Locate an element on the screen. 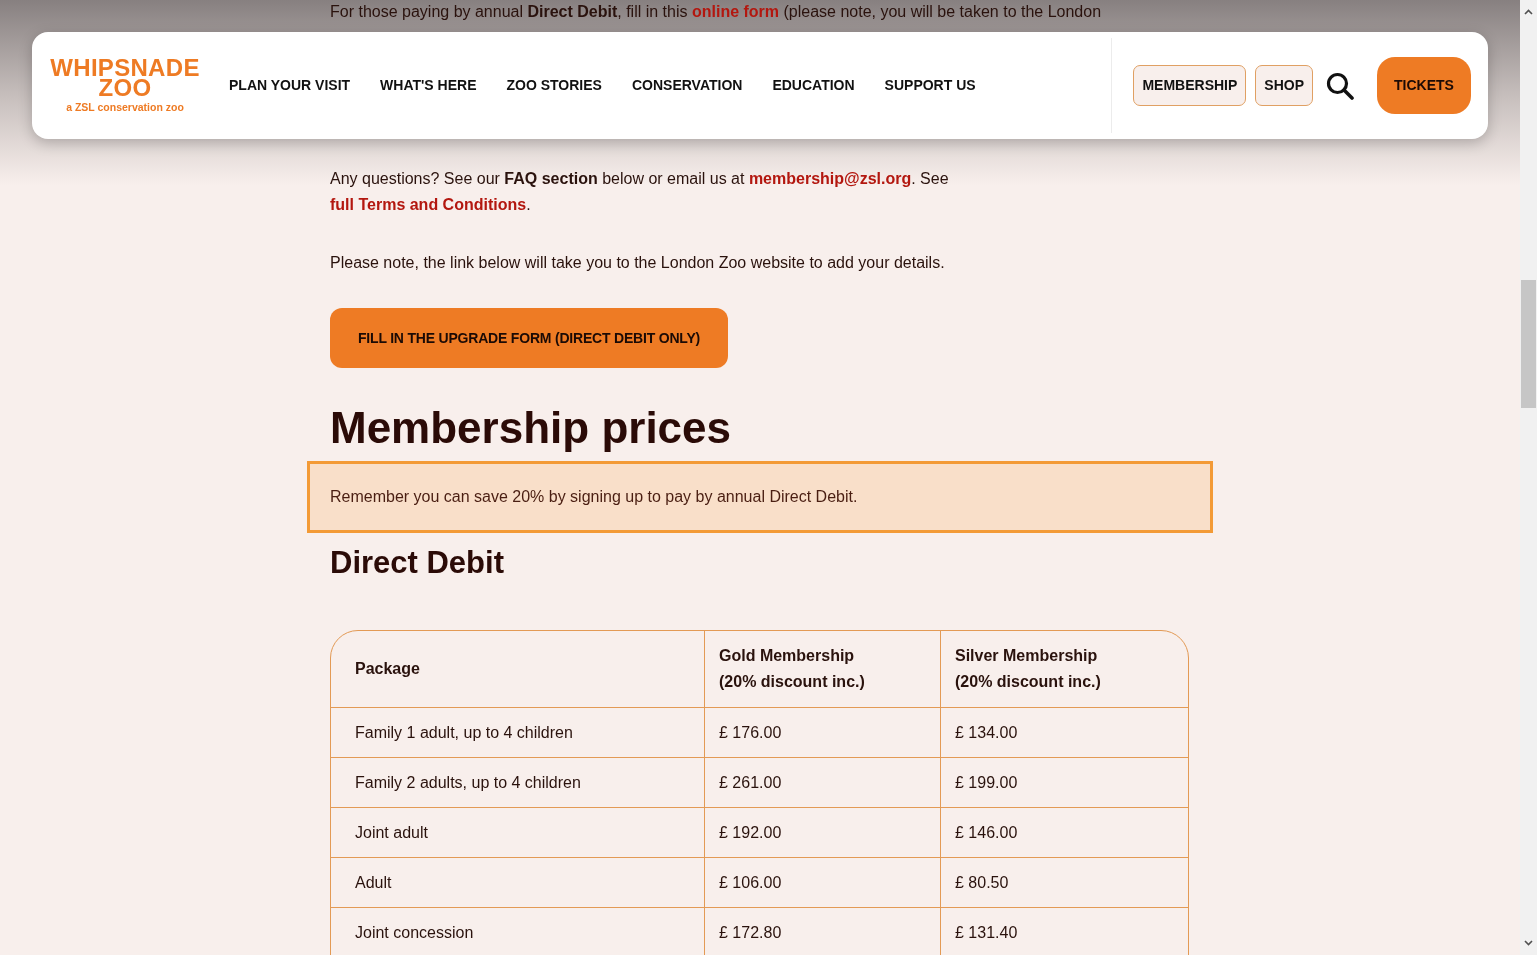 The height and width of the screenshot is (955, 1537). table-cell-text: £ 131.40 is located at coordinates (986, 933).